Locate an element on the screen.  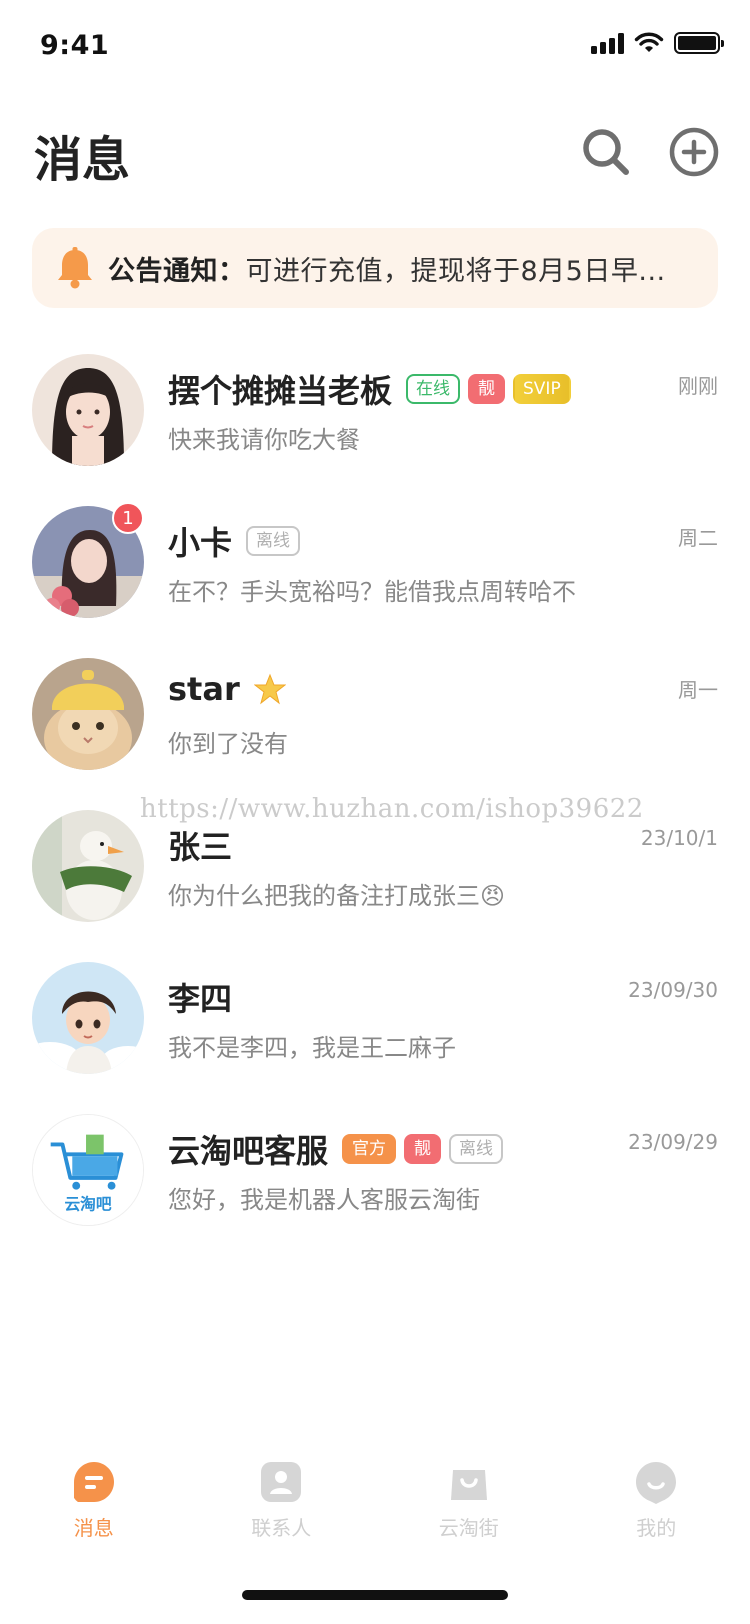
chat-name: 张三 is located at coordinates (200, 847).